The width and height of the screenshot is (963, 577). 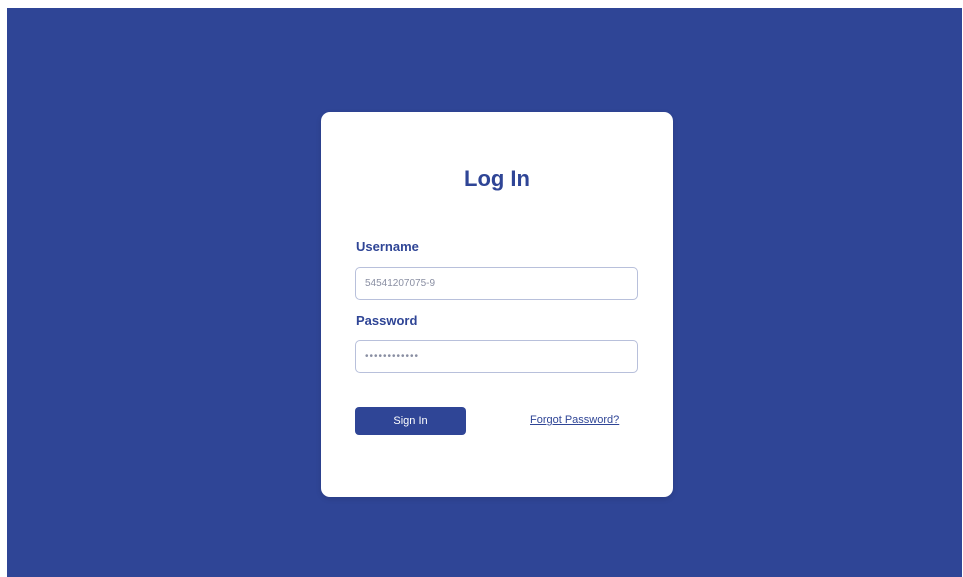 I want to click on page-title: Log In, so click(x=497, y=178).